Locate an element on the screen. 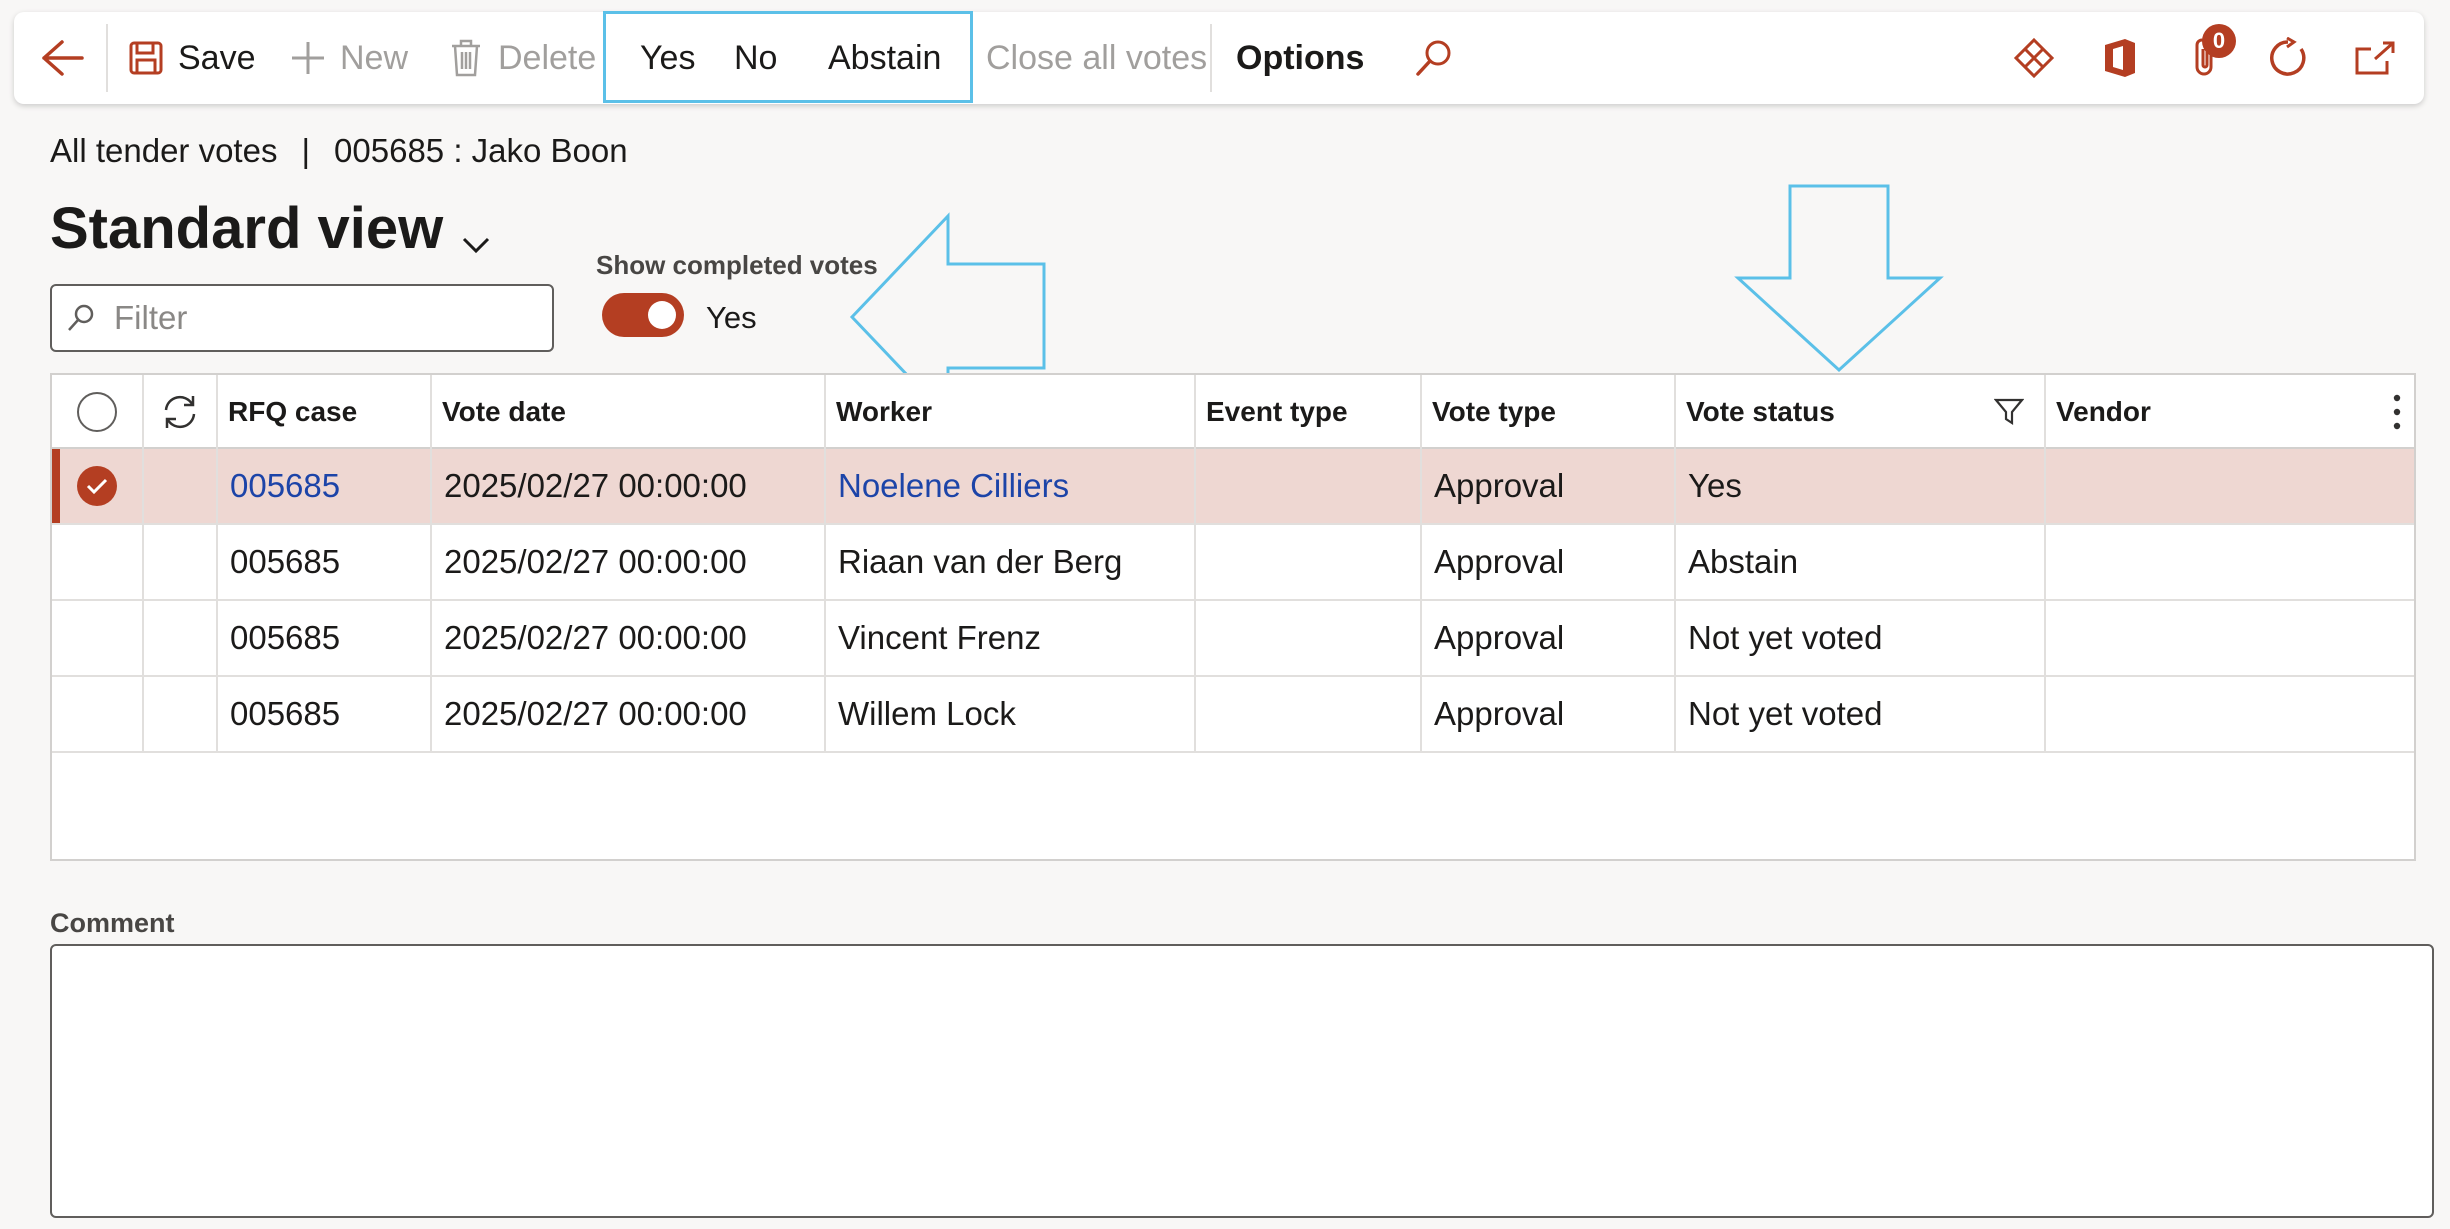 Image resolution: width=2450 pixels, height=1229 pixels. vote-status-cell: Yes is located at coordinates (1861, 486).